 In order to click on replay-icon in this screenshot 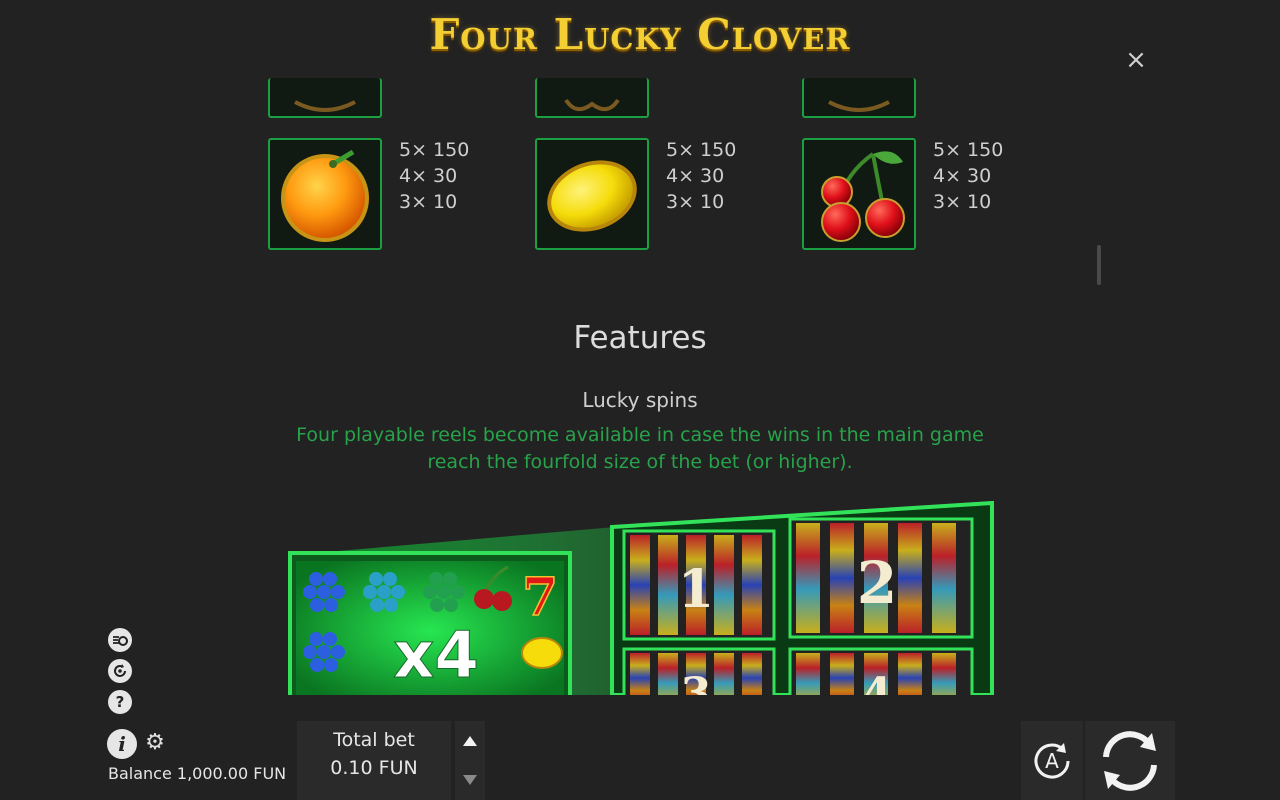, I will do `click(120, 671)`.